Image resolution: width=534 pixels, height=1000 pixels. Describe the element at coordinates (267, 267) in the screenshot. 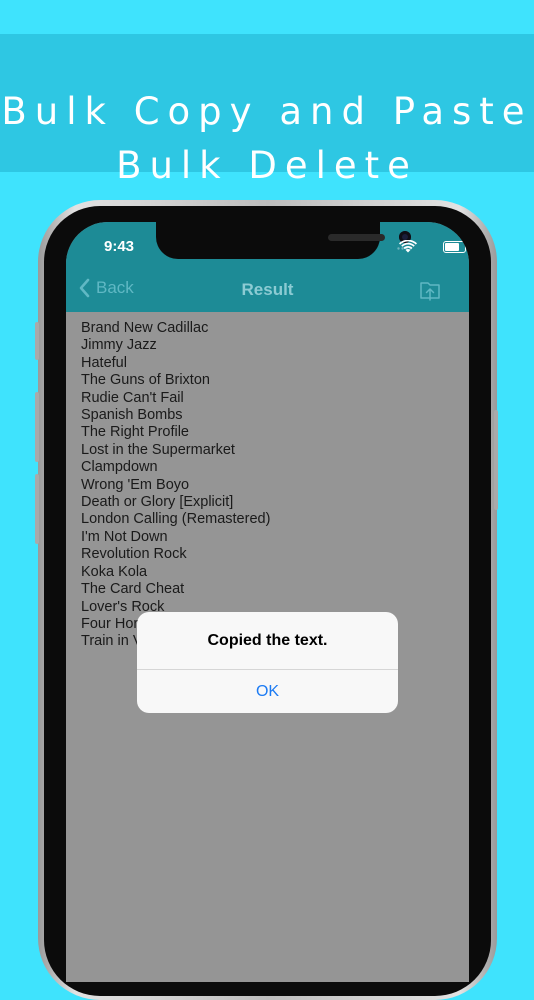

I see `navigation-bar: 9:43 Back Result` at that location.